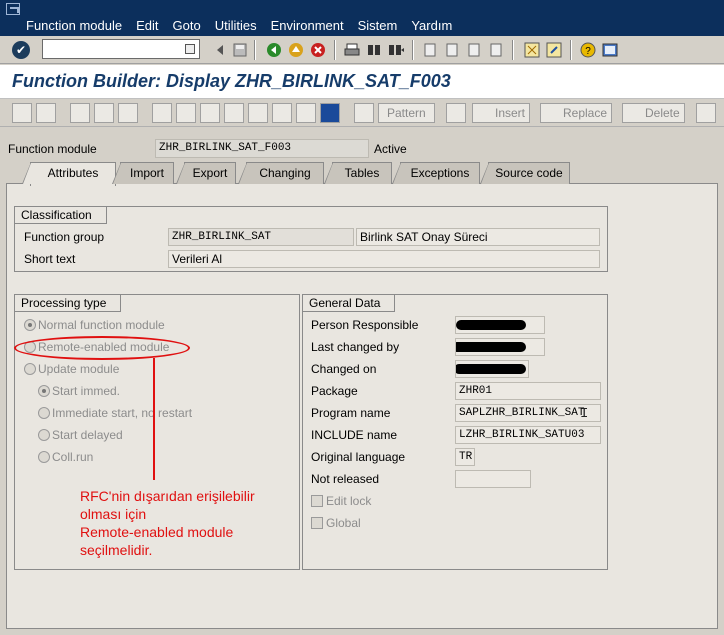 This screenshot has width=724, height=635. I want to click on annotation-line-4: seçilmelidir., so click(116, 550).